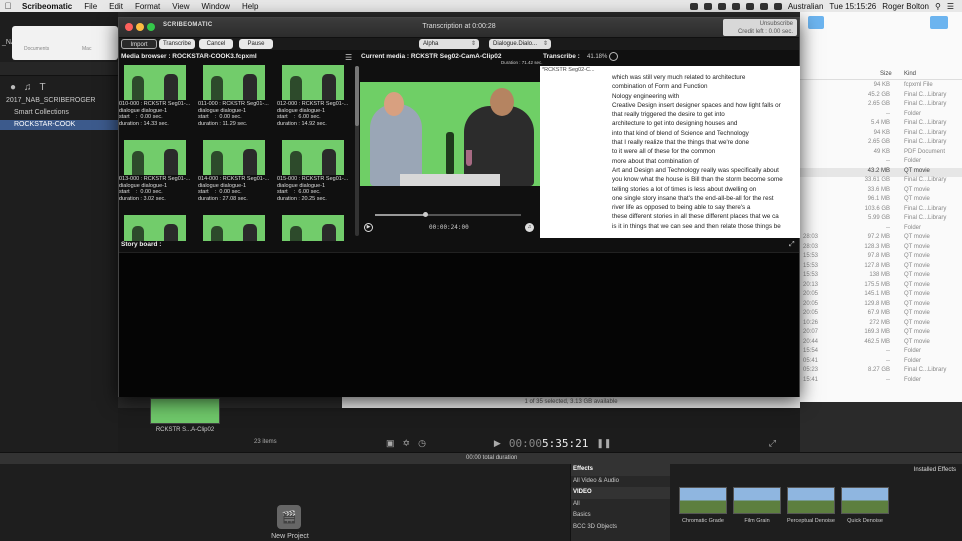 The image size is (962, 541). I want to click on transcribe-button: Transcribe, so click(177, 44).